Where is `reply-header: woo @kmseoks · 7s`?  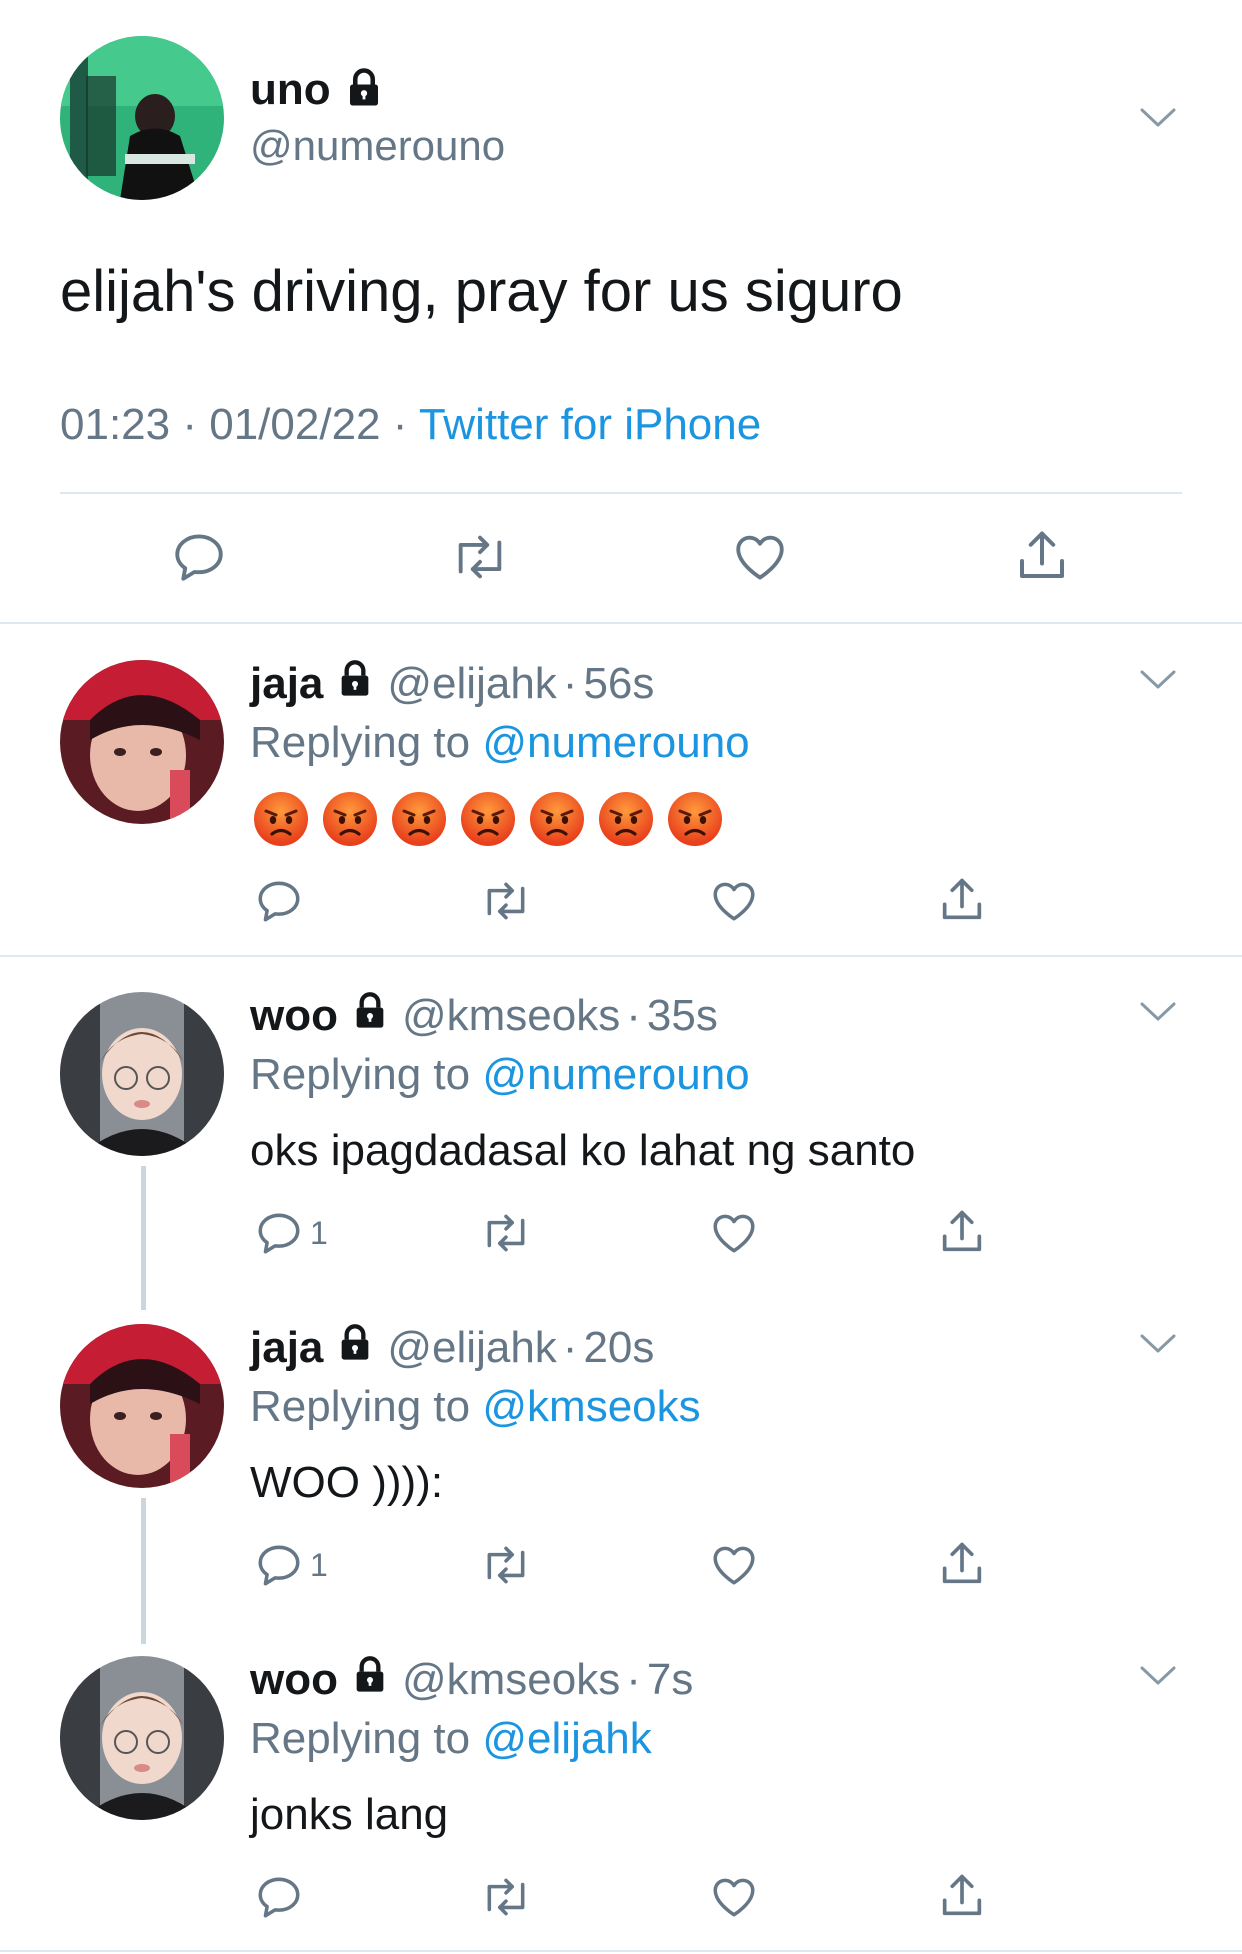
reply-header: woo @kmseoks · 7s is located at coordinates (471, 1680).